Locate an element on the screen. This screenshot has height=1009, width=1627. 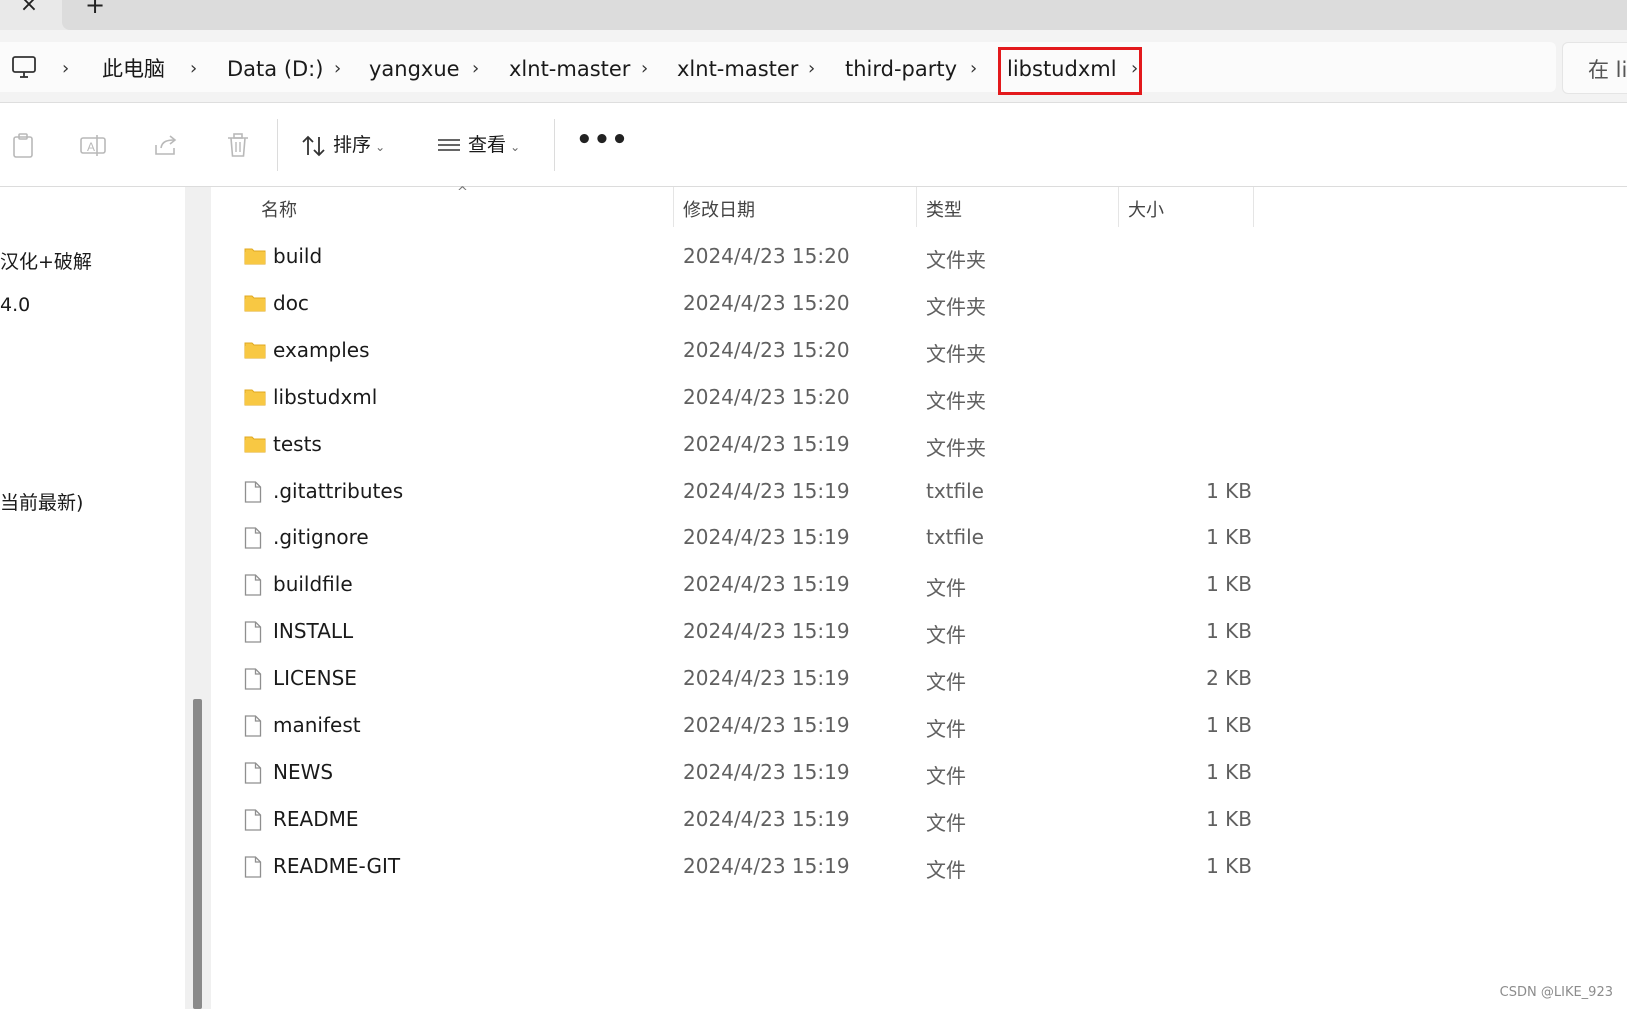
file-row: doc 2024/4/23 15:20 文件夹 is located at coordinates (732, 304).